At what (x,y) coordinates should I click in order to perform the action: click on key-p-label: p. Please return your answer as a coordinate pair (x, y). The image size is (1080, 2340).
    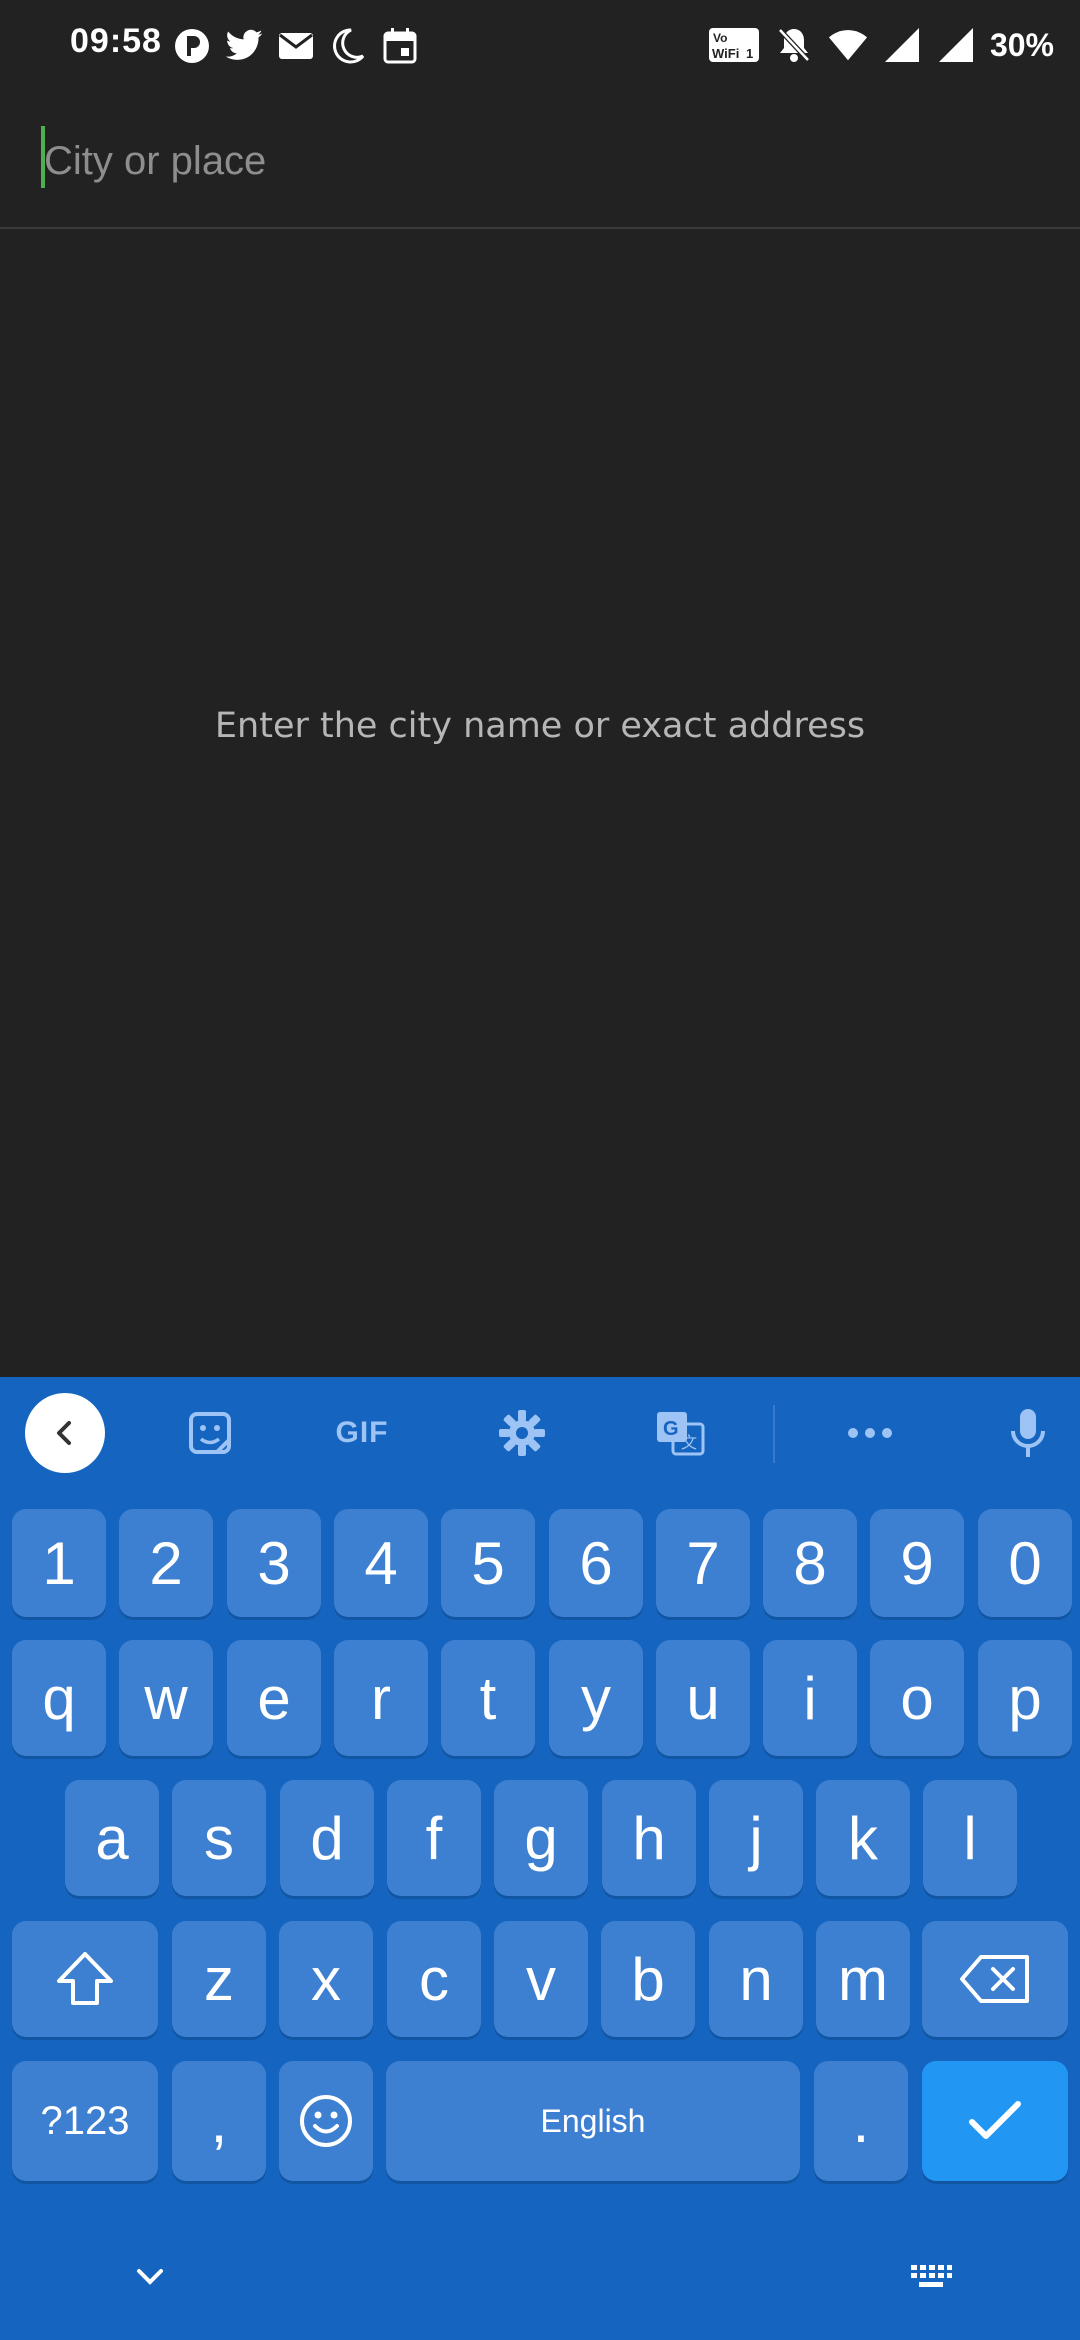
    Looking at the image, I should click on (1025, 1698).